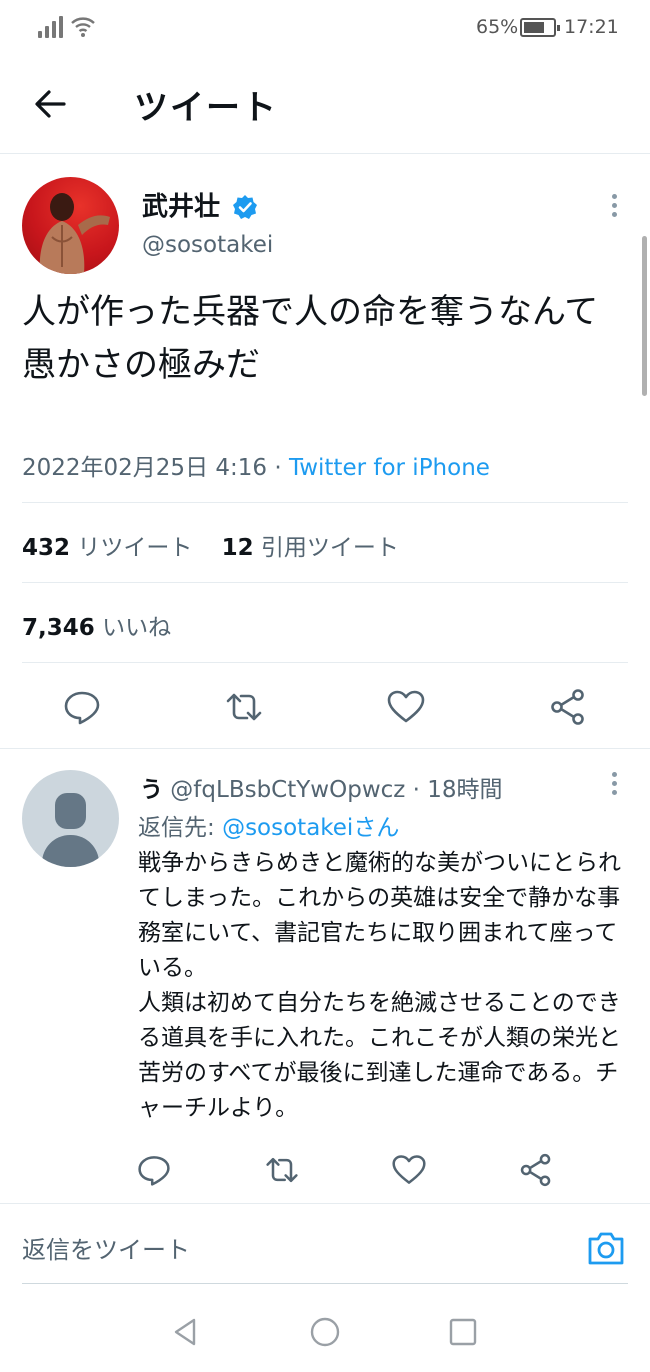 The width and height of the screenshot is (650, 1372). Describe the element at coordinates (325, 105) in the screenshot. I see `top-bar: ツイート` at that location.